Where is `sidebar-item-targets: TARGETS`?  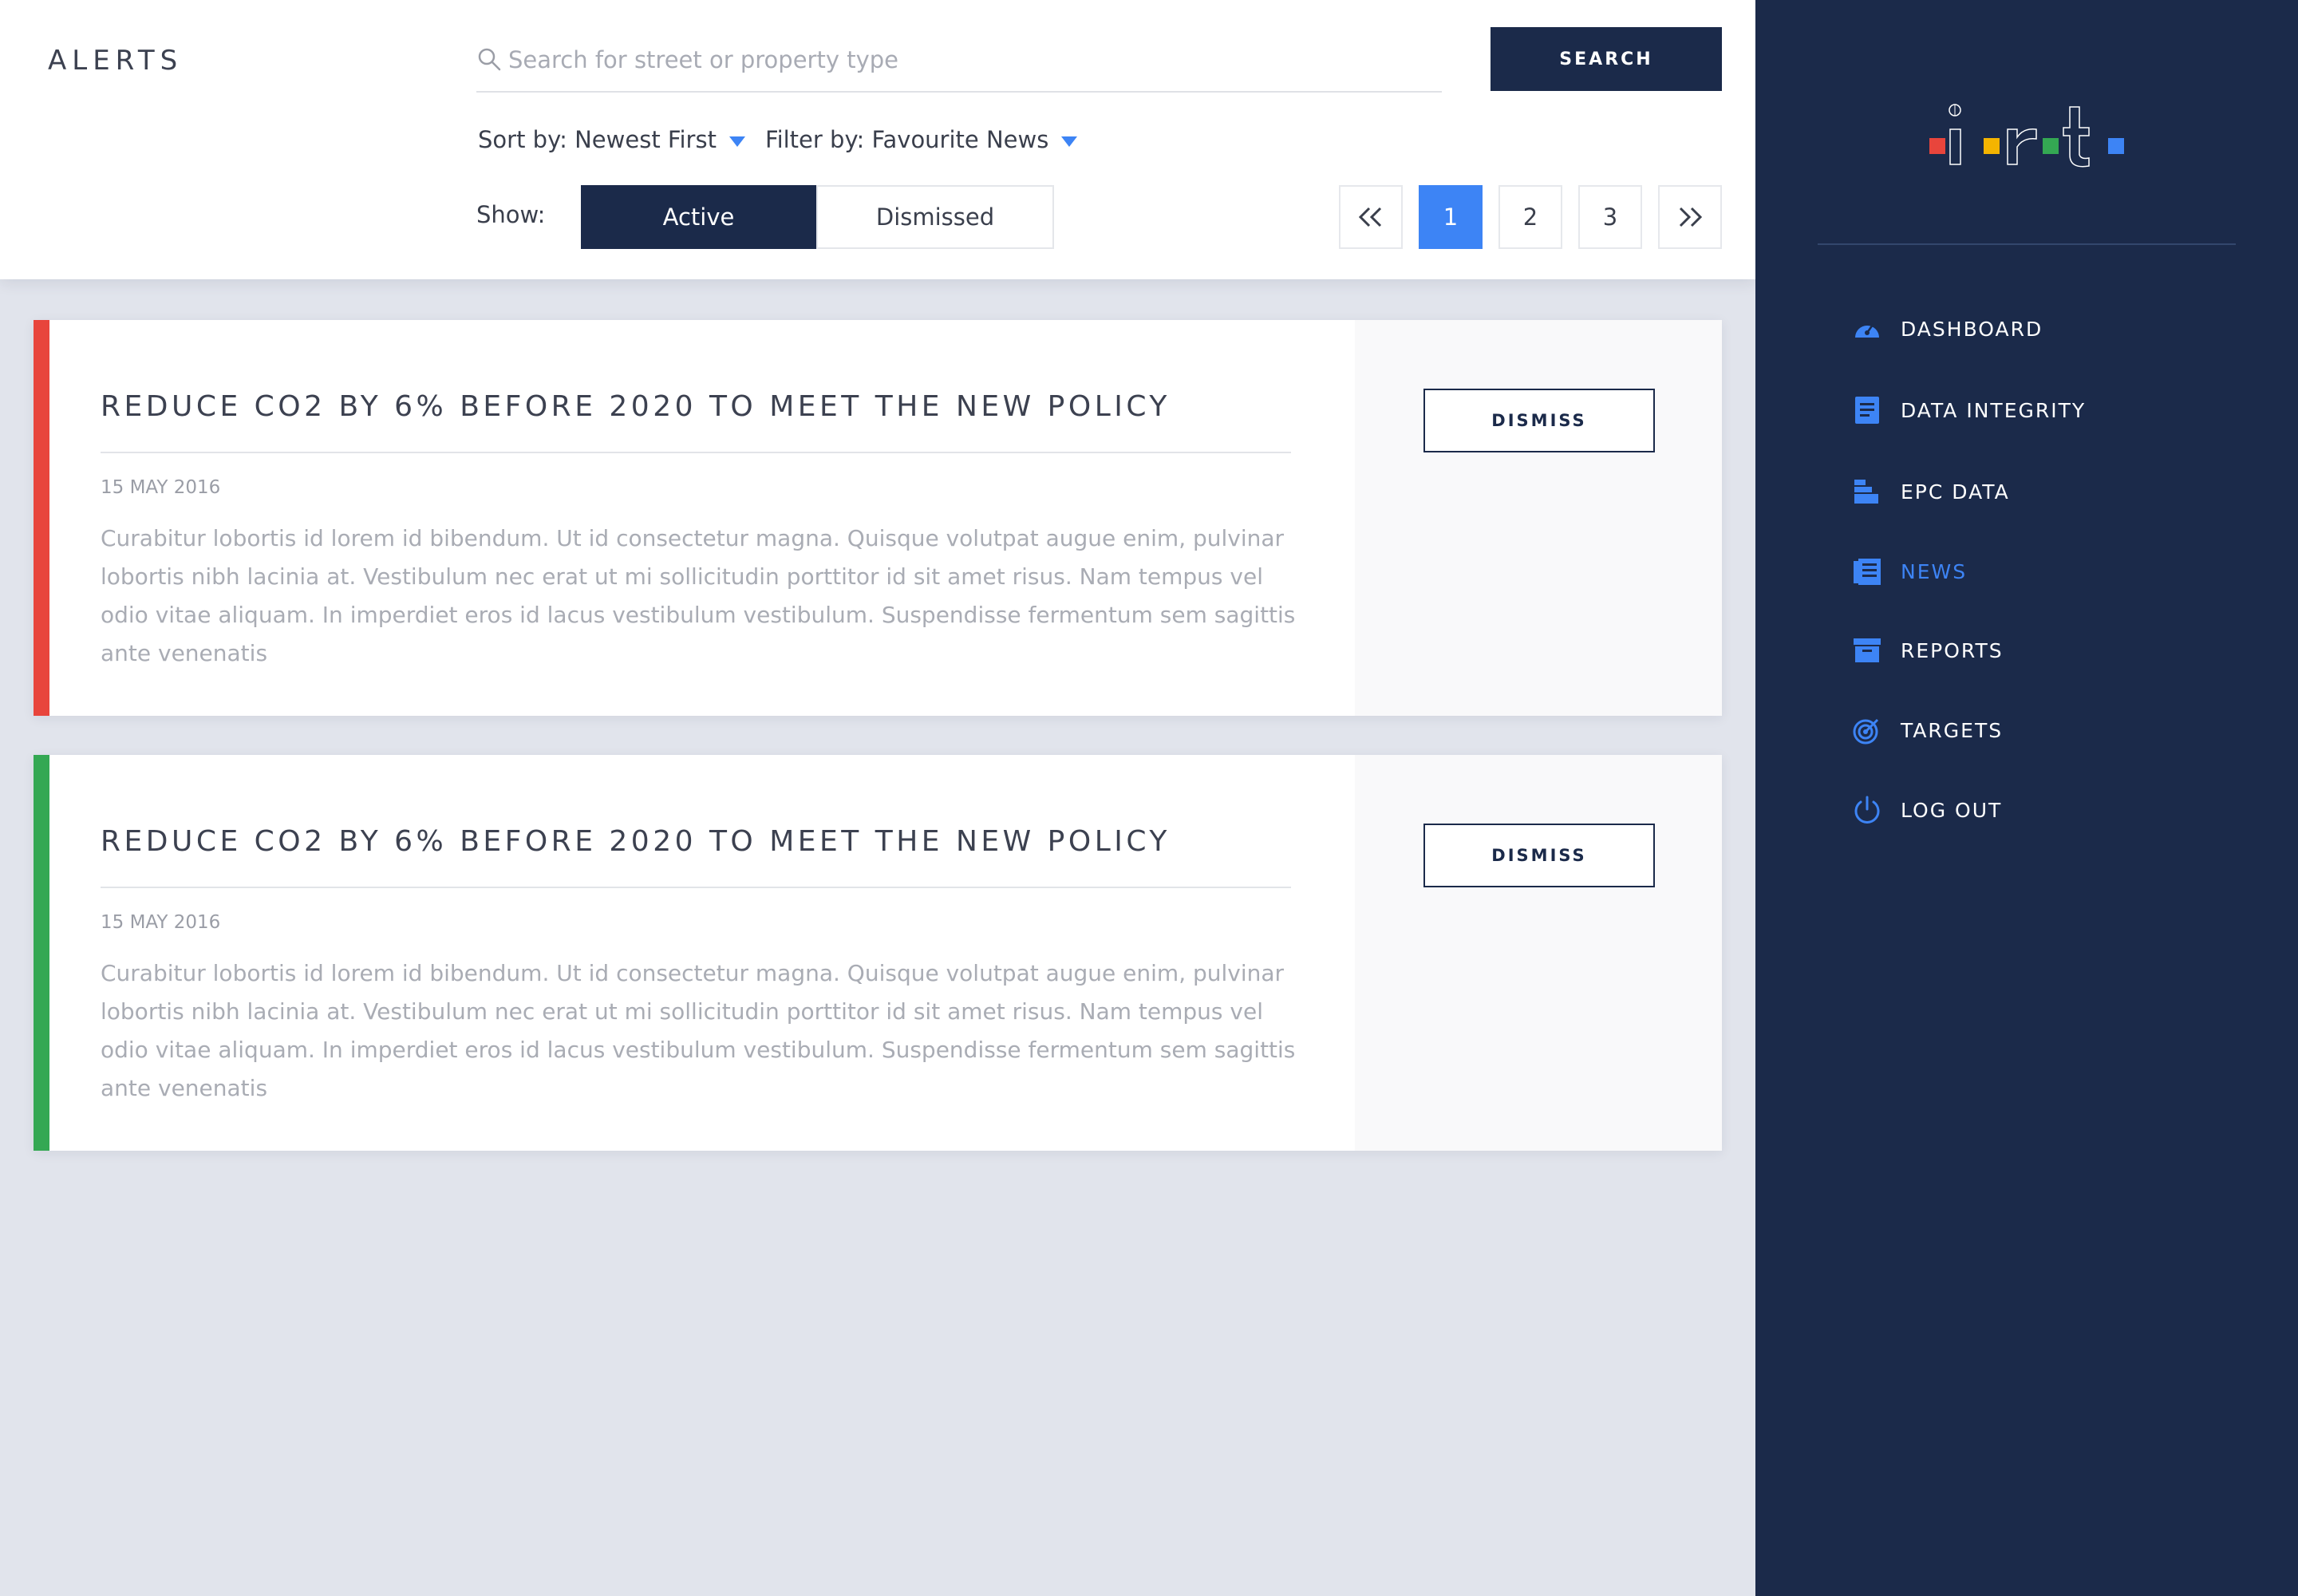 sidebar-item-targets: TARGETS is located at coordinates (1927, 730).